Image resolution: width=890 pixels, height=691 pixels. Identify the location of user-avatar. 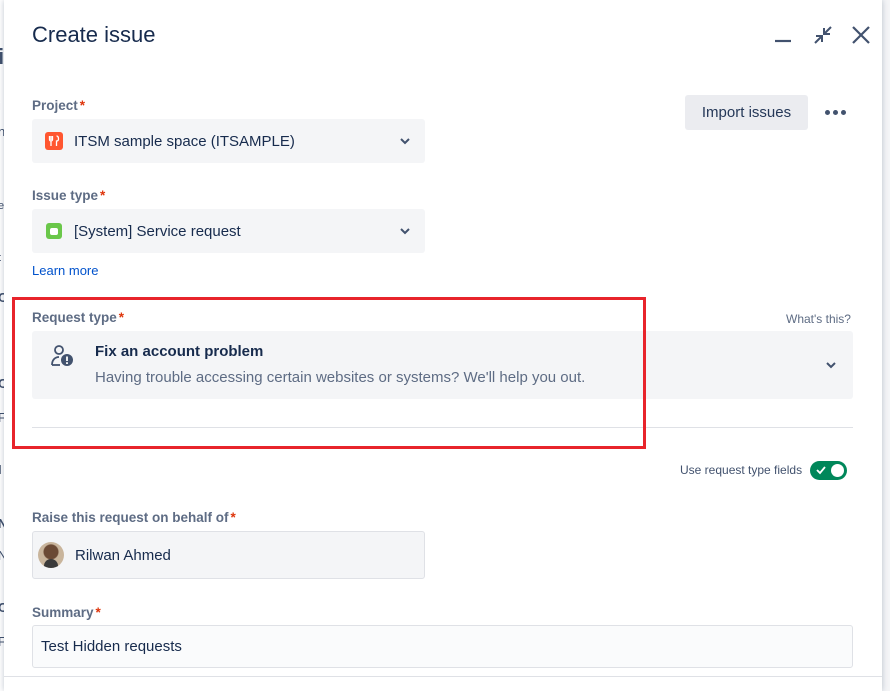
(51, 555).